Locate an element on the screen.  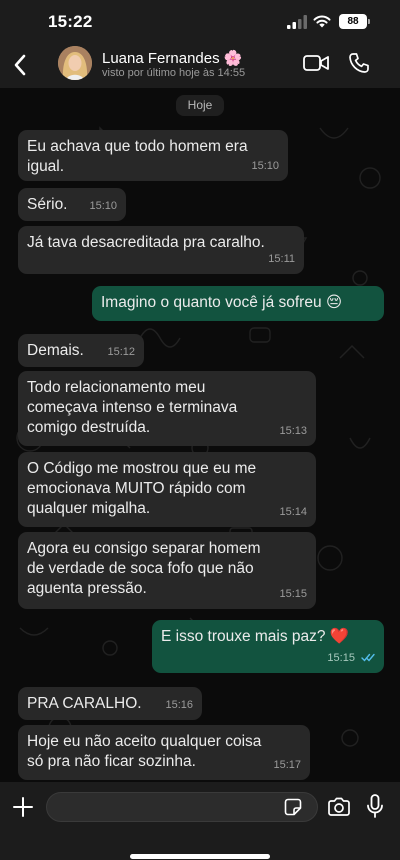
avatar-photo is located at coordinates (75, 63).